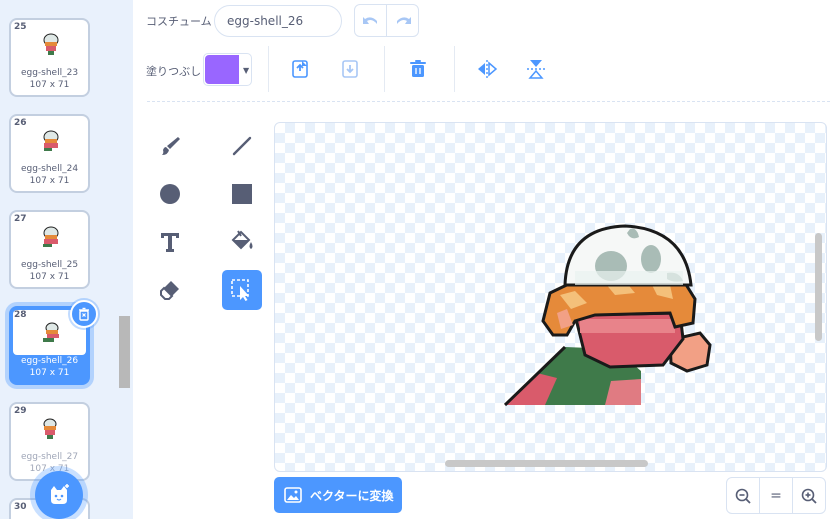 This screenshot has width=832, height=519. Describe the element at coordinates (20, 27) in the screenshot. I see `costume-number: 25` at that location.